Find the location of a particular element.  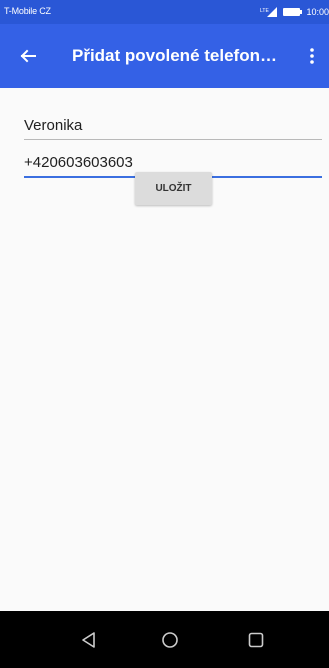

arrow-left-icon is located at coordinates (28, 56).